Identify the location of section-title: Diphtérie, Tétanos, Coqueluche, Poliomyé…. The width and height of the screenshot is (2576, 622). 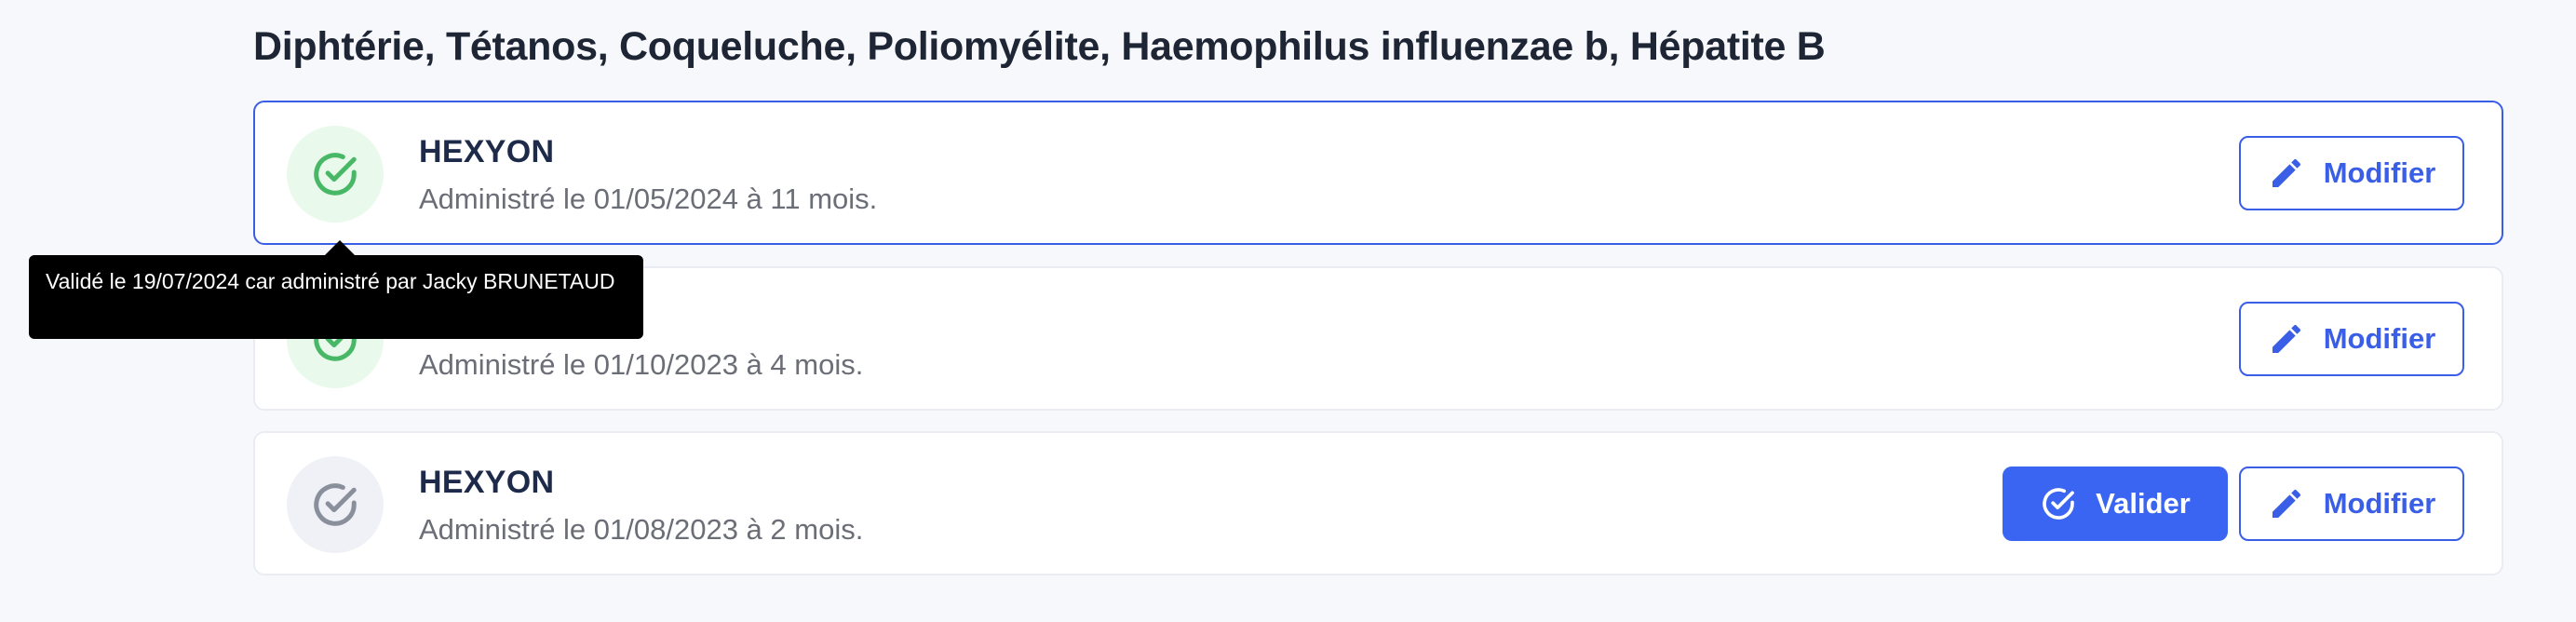
(1039, 46).